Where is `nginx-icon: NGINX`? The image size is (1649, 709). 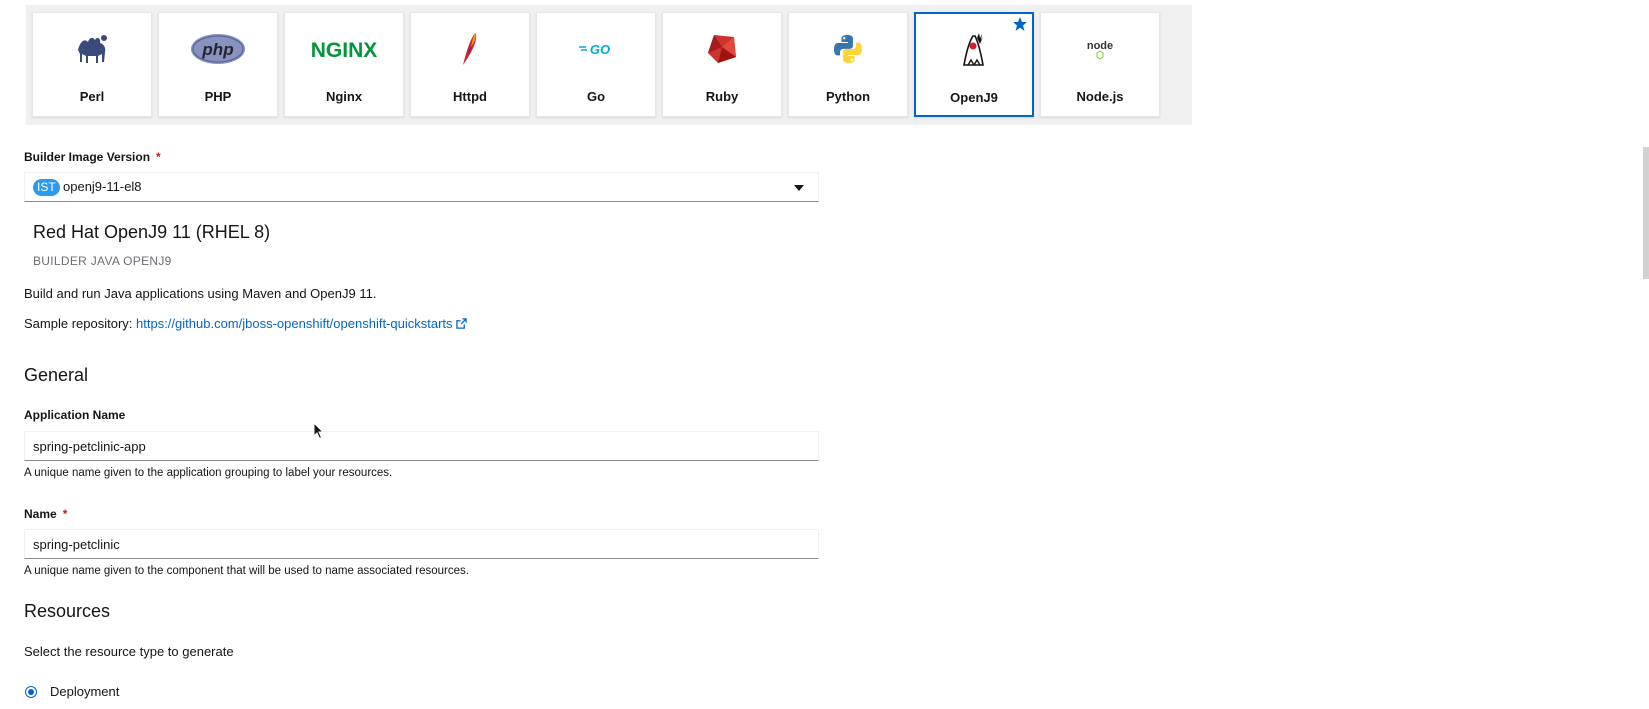 nginx-icon: NGINX is located at coordinates (344, 49).